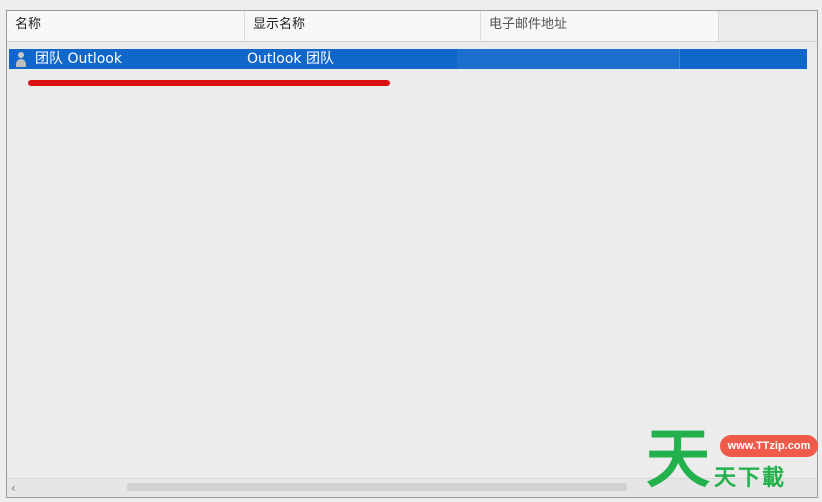  What do you see at coordinates (78, 59) in the screenshot?
I see `row-name-cell: 团队 Outlook` at bounding box center [78, 59].